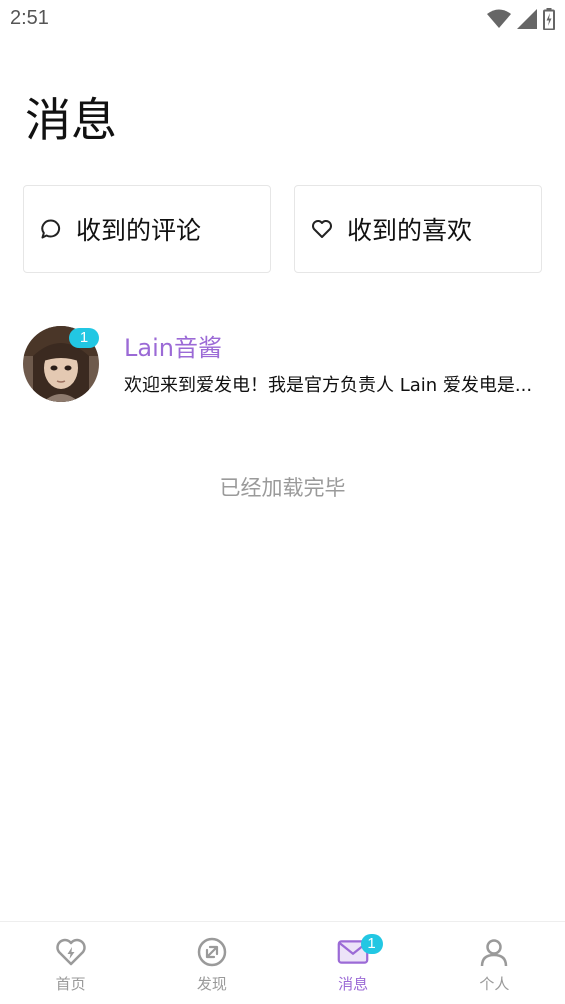 The height and width of the screenshot is (1004, 565). Describe the element at coordinates (371, 944) in the screenshot. I see `tab-messages-badge: 1` at that location.